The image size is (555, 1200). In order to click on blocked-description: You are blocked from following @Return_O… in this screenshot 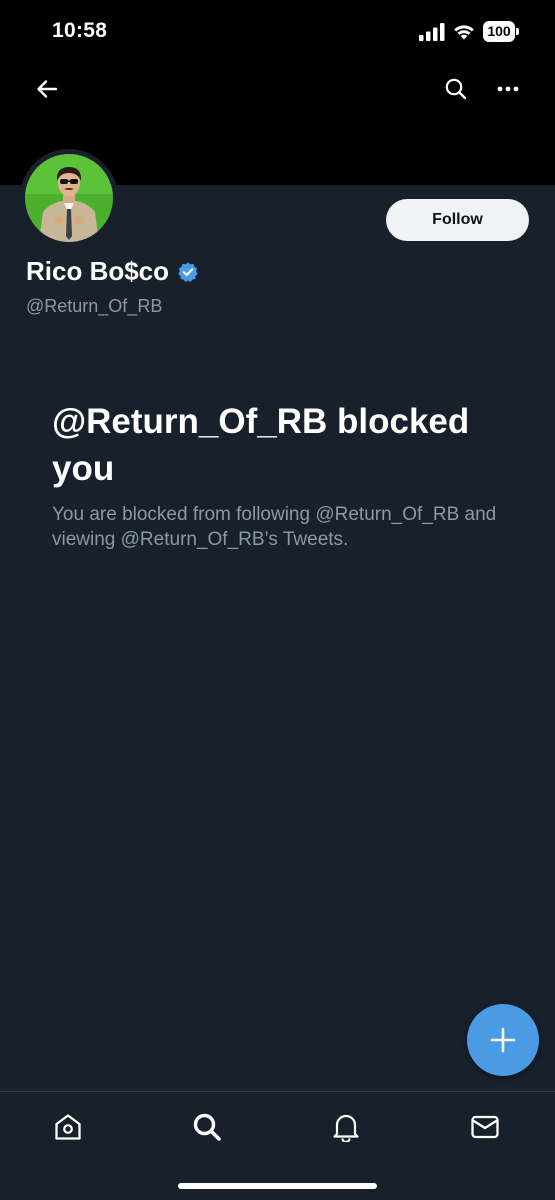, I will do `click(274, 527)`.